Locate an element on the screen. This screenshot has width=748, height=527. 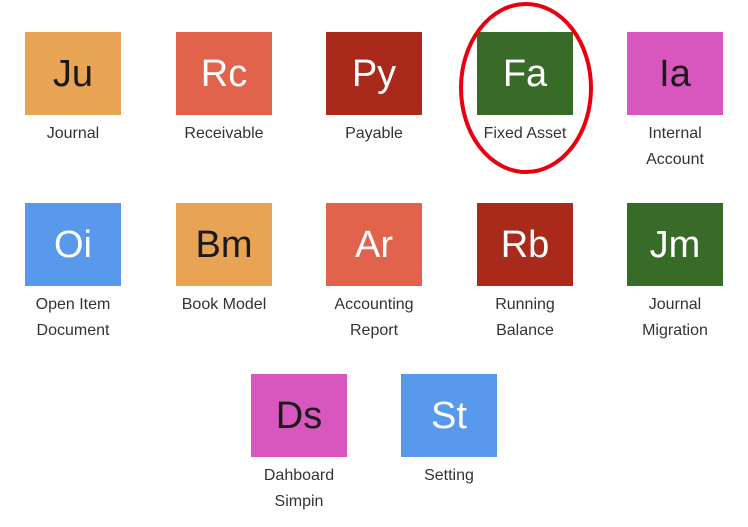
module-tile-dashboard-simpin: Ds is located at coordinates (299, 415).